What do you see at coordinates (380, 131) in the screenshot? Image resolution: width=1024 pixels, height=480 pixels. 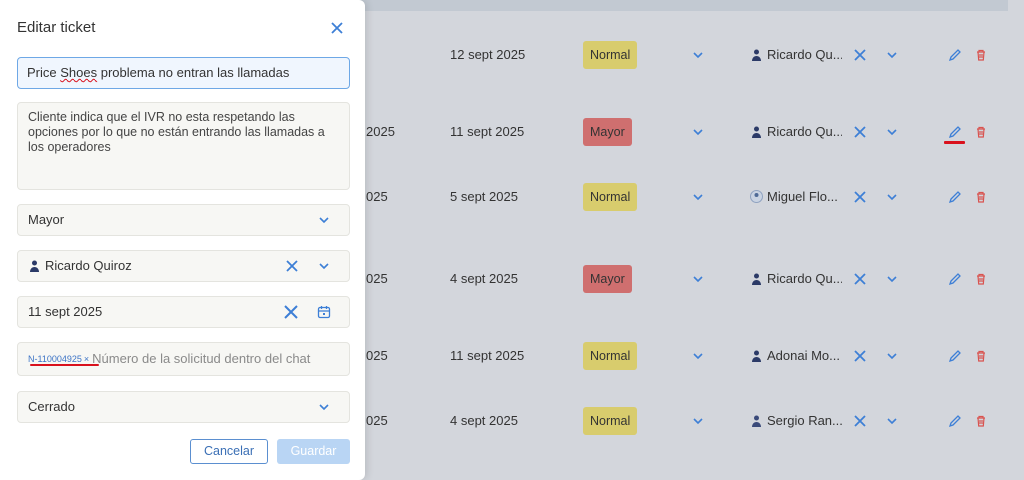 I see `cell-id: 2025` at bounding box center [380, 131].